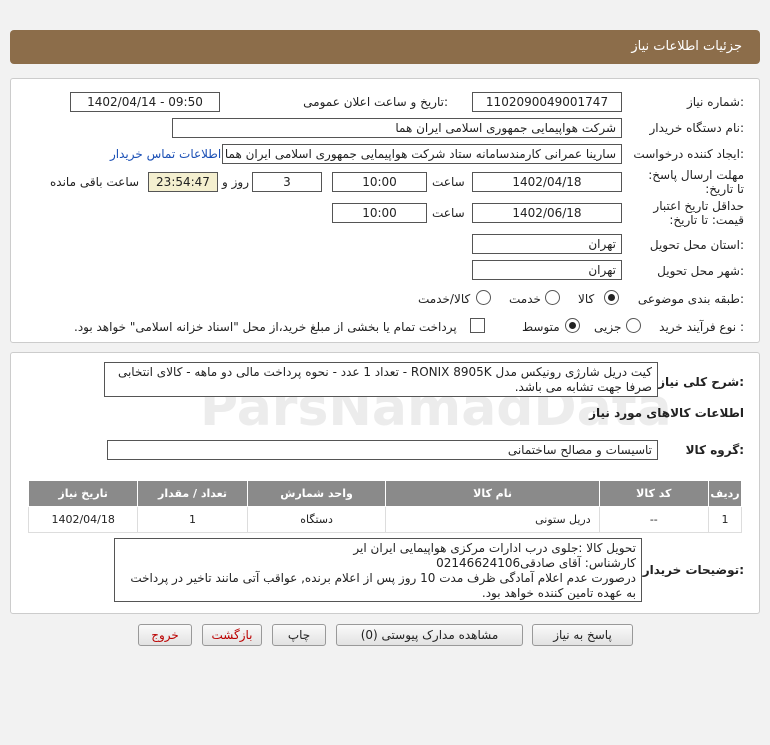  What do you see at coordinates (547, 182) in the screenshot?
I see `deadline-date-field: 1402/04/18` at bounding box center [547, 182].